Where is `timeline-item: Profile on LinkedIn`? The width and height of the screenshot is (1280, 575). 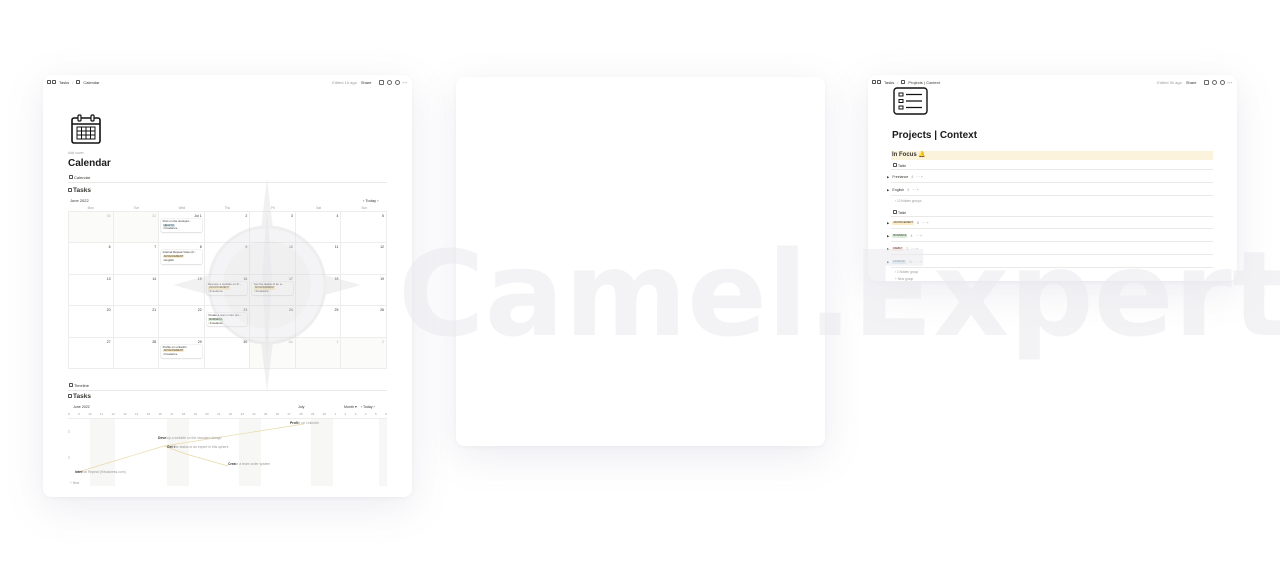 timeline-item: Profile on LinkedIn is located at coordinates (304, 423).